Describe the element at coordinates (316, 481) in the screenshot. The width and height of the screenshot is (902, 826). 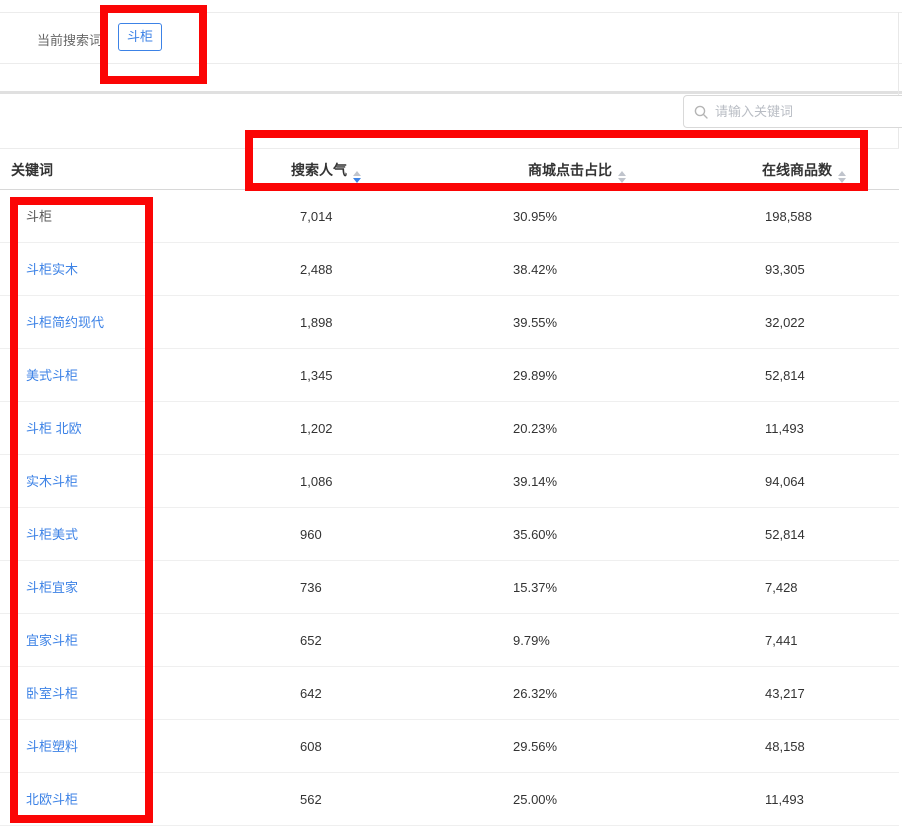
I see `search-popularity-value: 1,086` at that location.